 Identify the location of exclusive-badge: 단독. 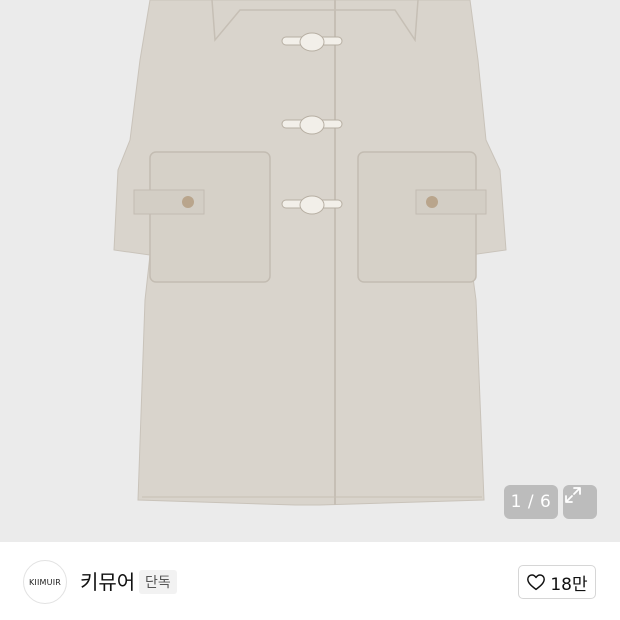
(158, 582).